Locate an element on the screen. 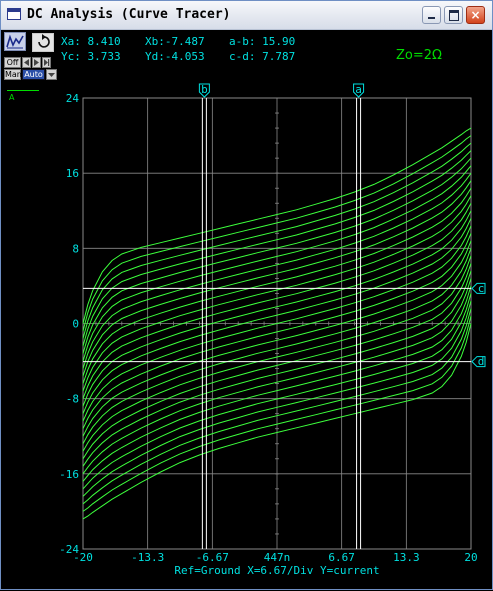 The height and width of the screenshot is (591, 493). x-tick-label: -6.67 is located at coordinates (212, 557).